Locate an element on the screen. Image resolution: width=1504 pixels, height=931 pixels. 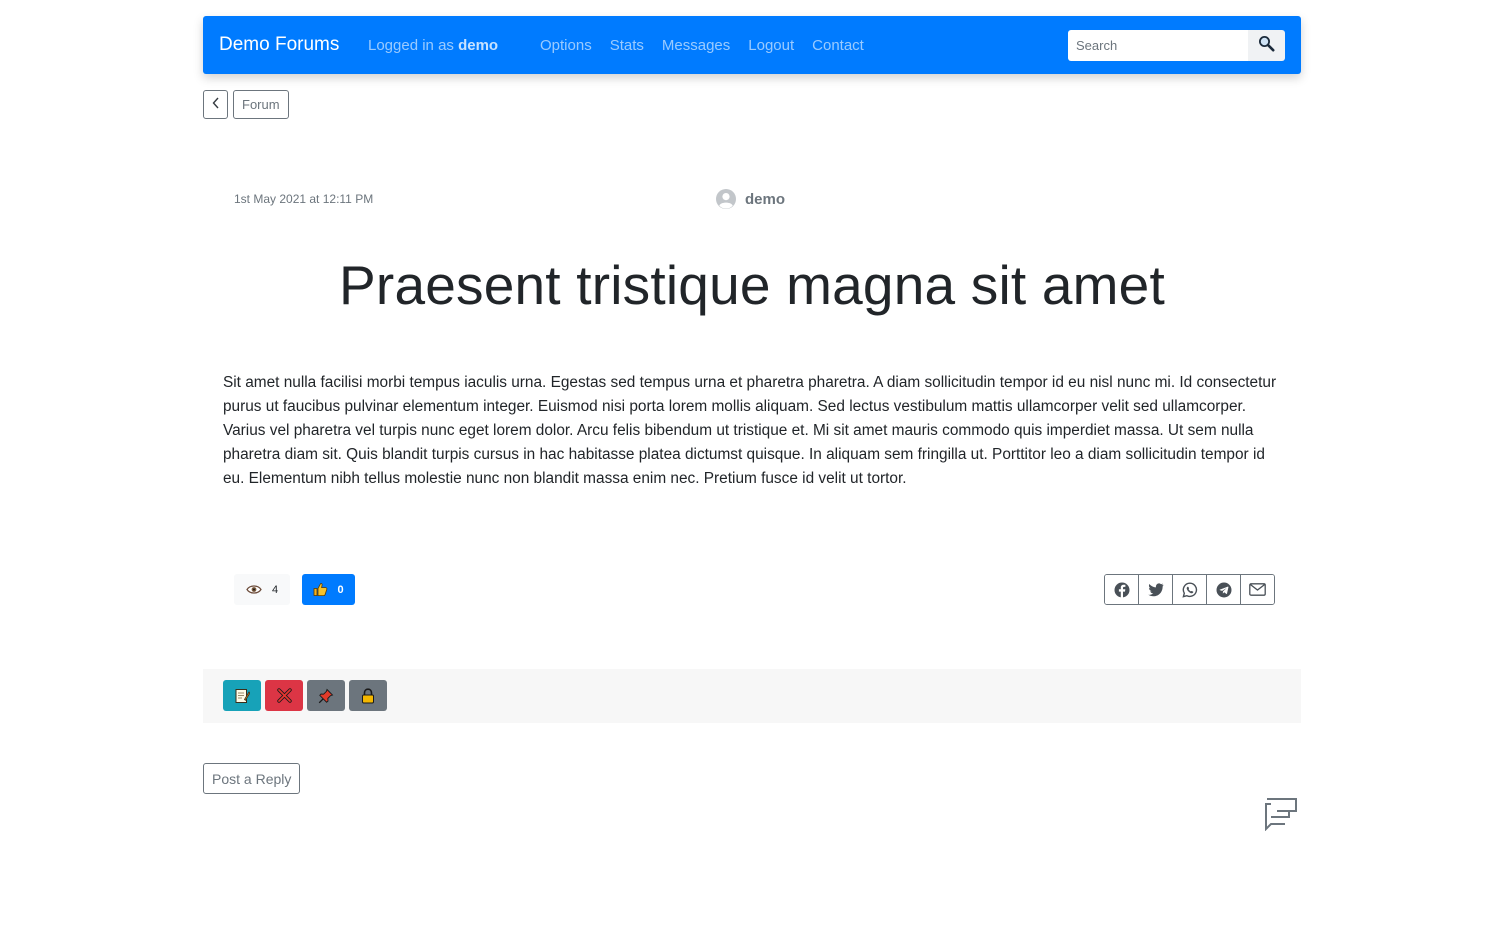
lock-thread-button is located at coordinates (368, 695).